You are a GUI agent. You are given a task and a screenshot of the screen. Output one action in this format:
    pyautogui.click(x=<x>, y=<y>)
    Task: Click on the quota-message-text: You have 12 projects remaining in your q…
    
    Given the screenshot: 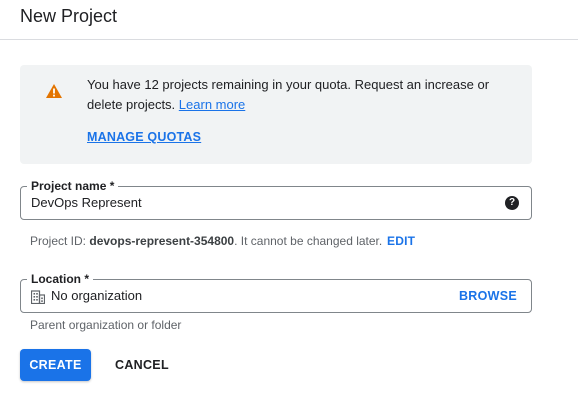 What is the action you would take?
    pyautogui.click(x=288, y=94)
    